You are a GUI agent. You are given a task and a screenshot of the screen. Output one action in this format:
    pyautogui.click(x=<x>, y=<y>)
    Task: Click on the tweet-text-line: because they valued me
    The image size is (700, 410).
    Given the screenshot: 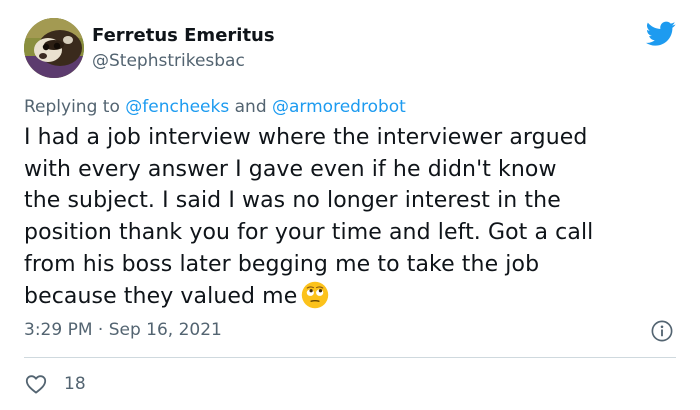 What is the action you would take?
    pyautogui.click(x=161, y=296)
    